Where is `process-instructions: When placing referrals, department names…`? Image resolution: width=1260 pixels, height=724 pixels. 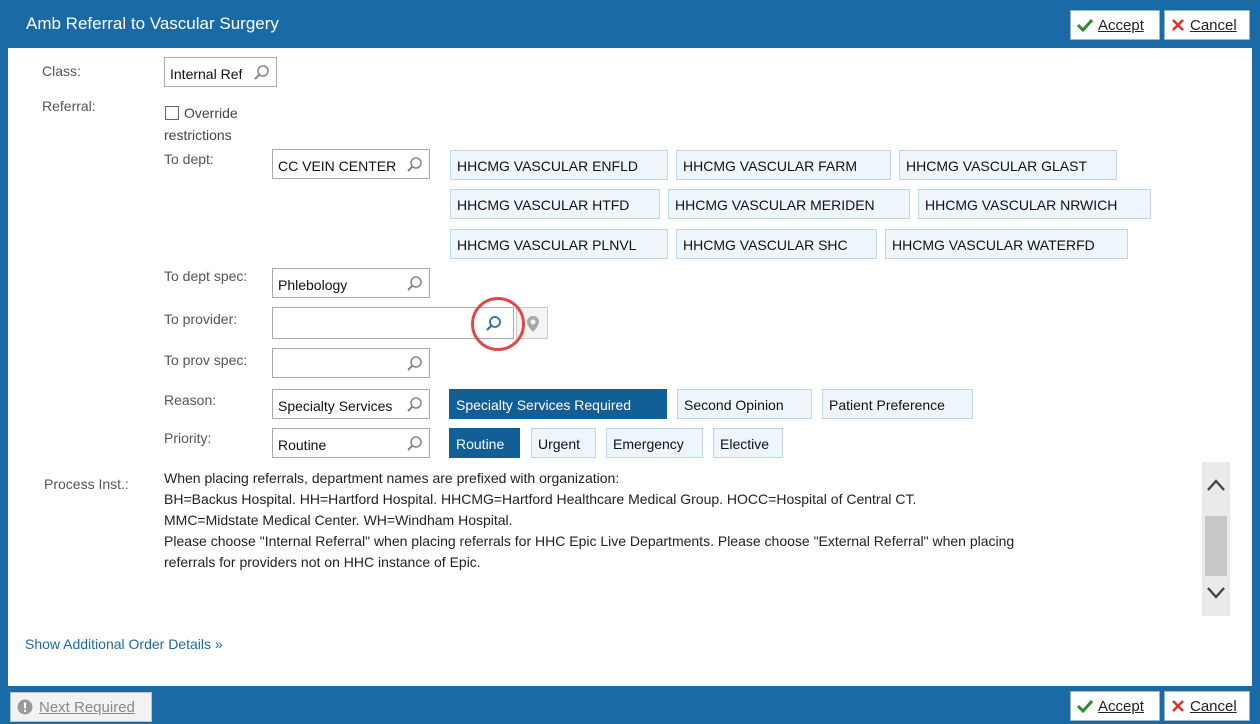 process-instructions: When placing referrals, department names… is located at coordinates (679, 520).